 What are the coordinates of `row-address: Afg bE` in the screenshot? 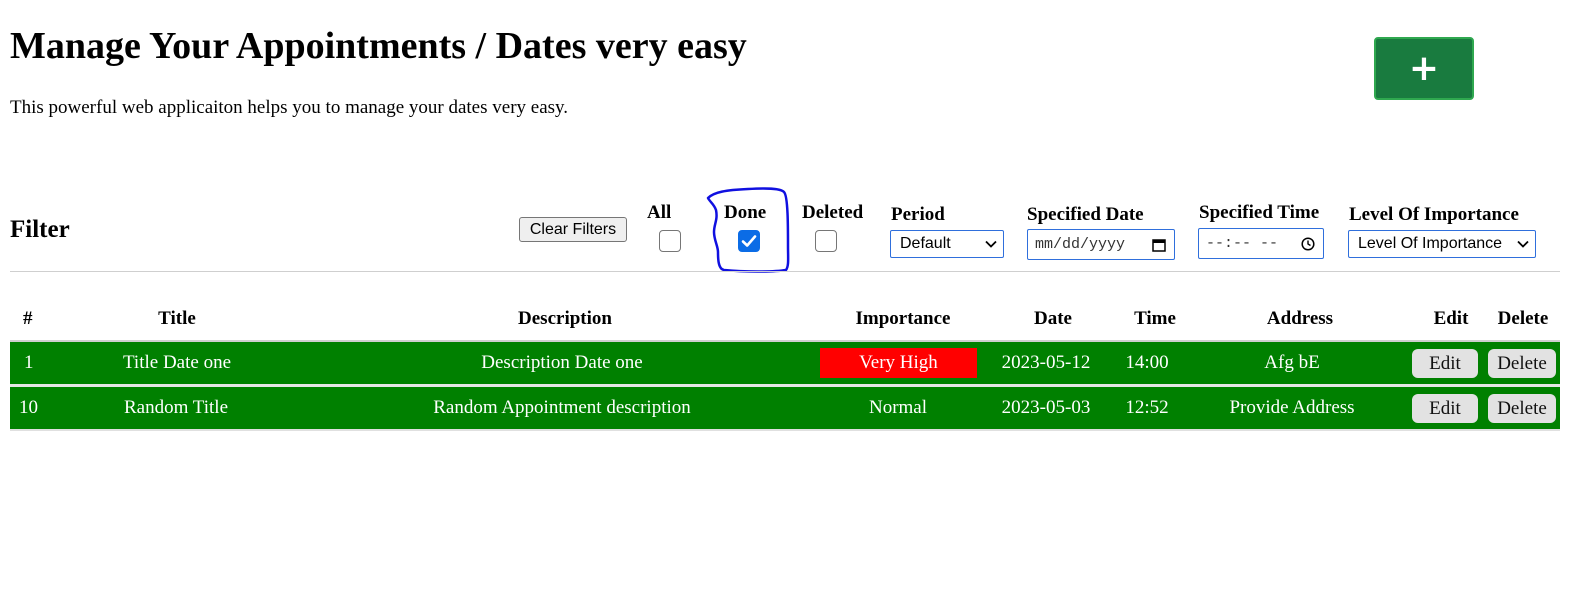 It's located at (1292, 362).